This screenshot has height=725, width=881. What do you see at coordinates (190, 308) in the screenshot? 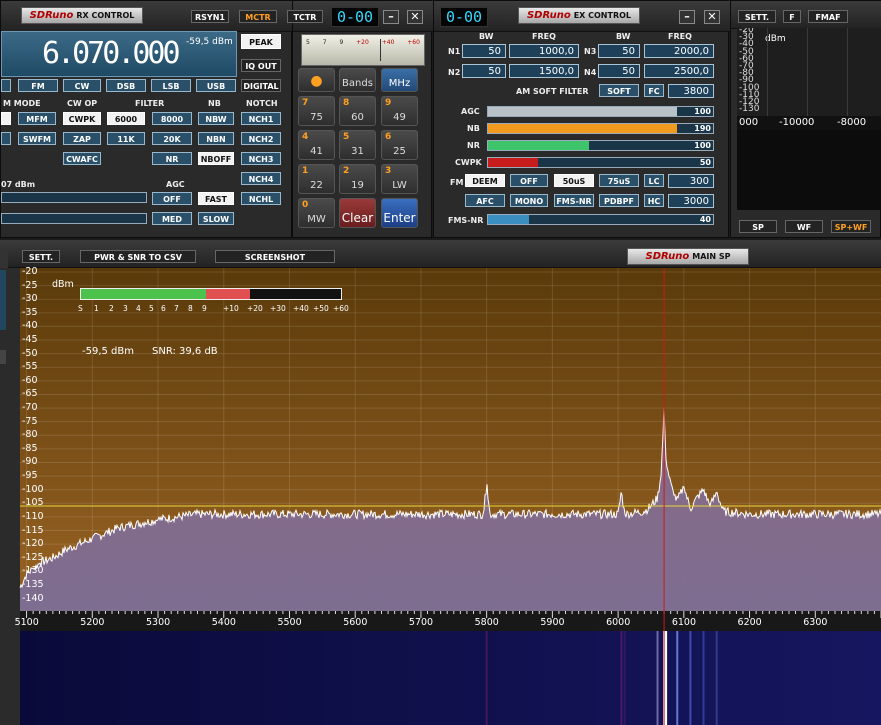
I see `s-meter-label: 8` at bounding box center [190, 308].